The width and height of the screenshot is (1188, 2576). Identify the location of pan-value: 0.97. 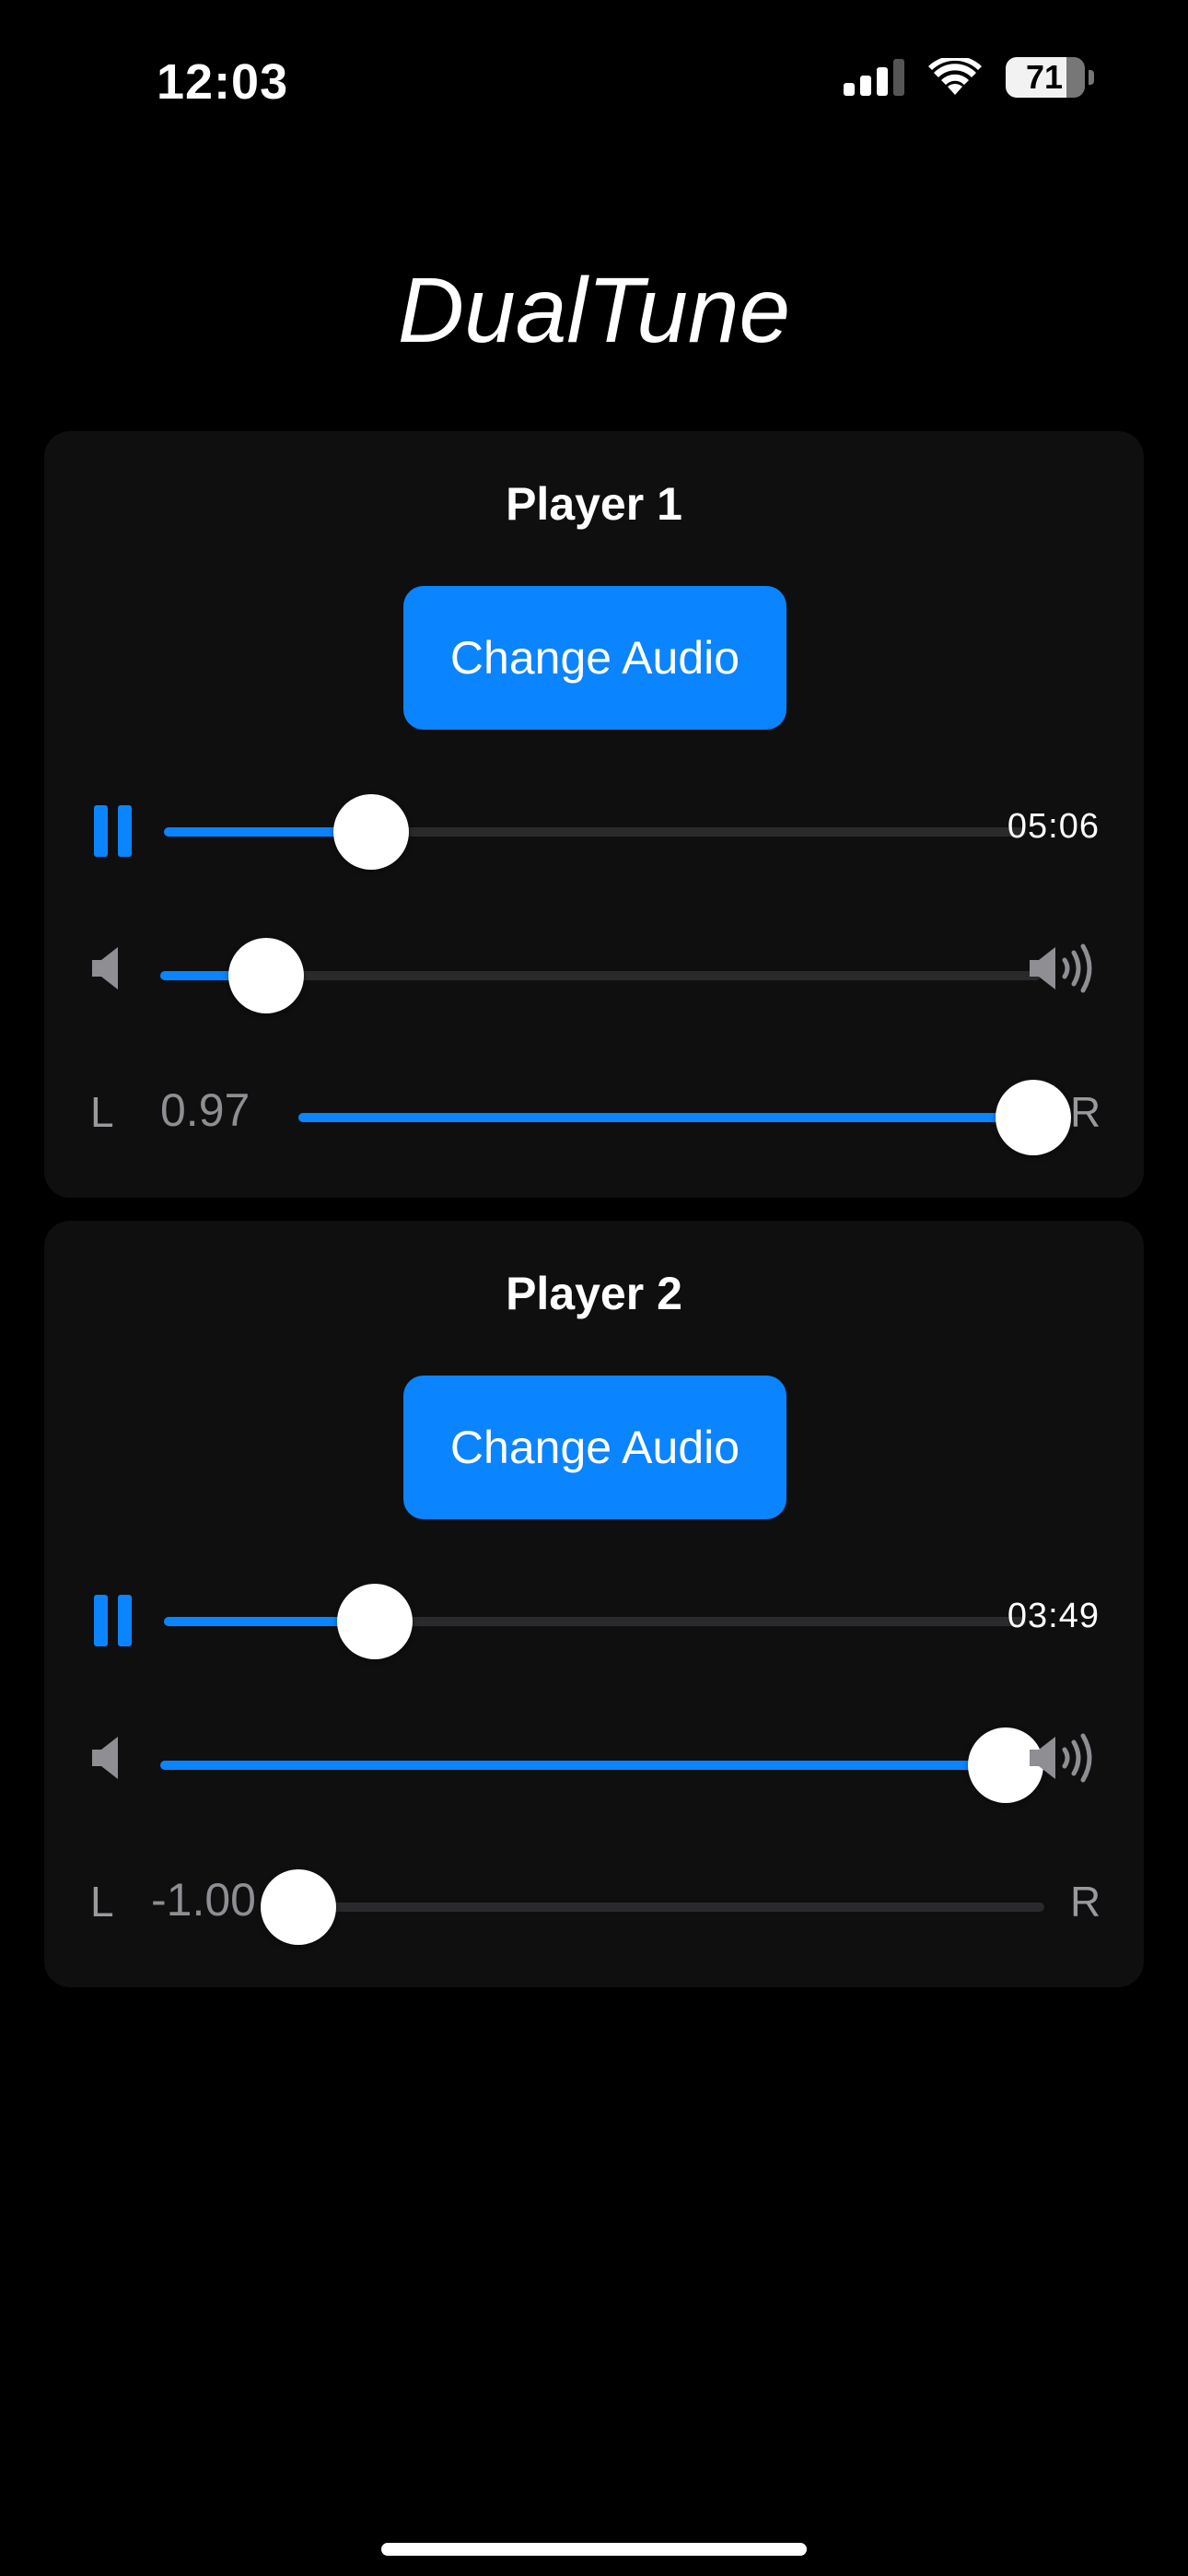
(205, 1110).